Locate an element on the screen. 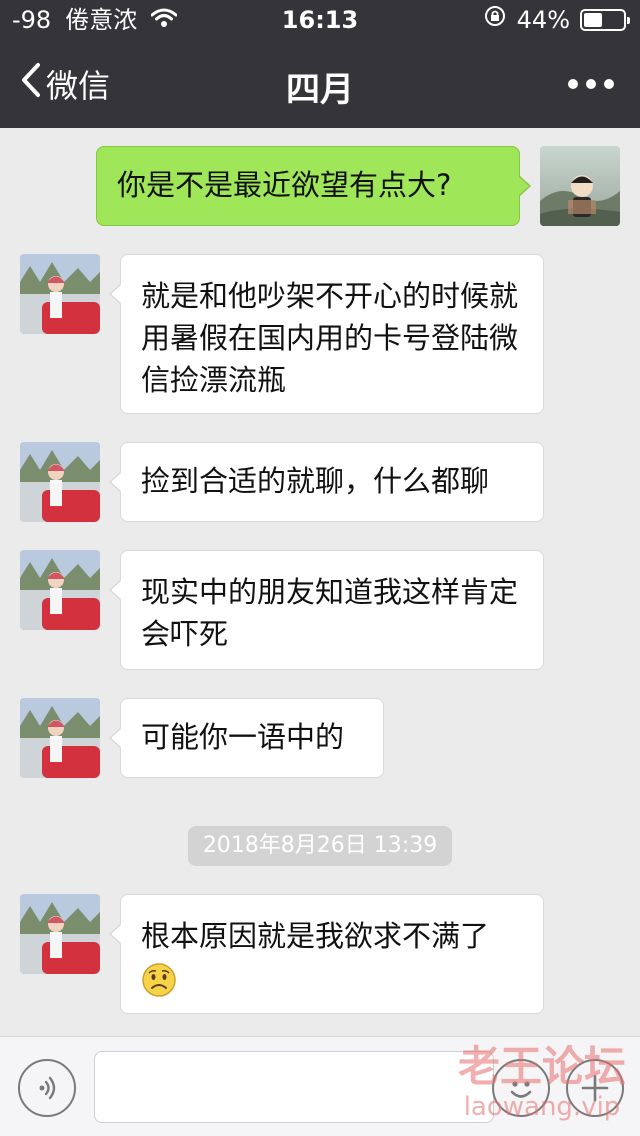 This screenshot has width=640, height=1136. top-header: -98 倦意浓 16:13 44% 微信 四月 is located at coordinates (320, 64).